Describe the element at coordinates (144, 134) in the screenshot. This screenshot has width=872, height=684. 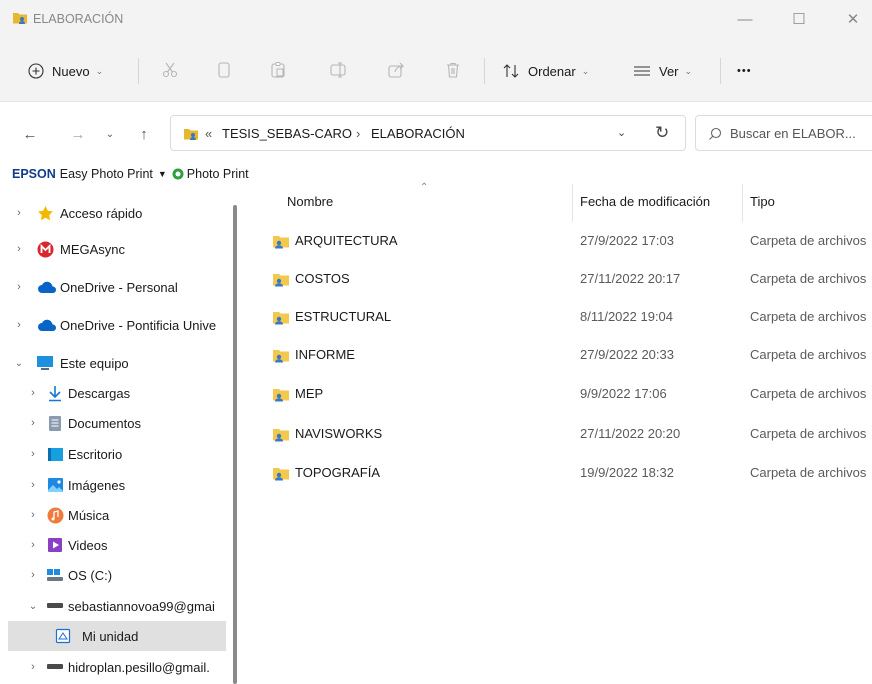
I see `up-arrow-icon: ↑` at that location.